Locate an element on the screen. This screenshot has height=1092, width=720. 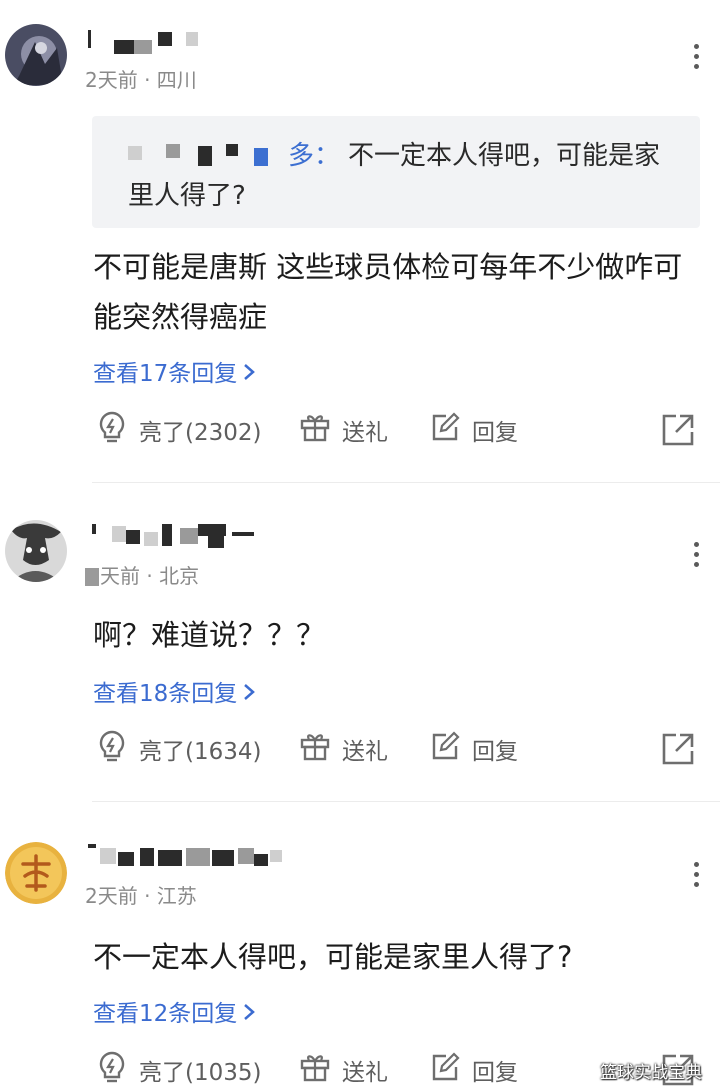
view-replies-link: 查看12条回复 is located at coordinates (174, 1011).